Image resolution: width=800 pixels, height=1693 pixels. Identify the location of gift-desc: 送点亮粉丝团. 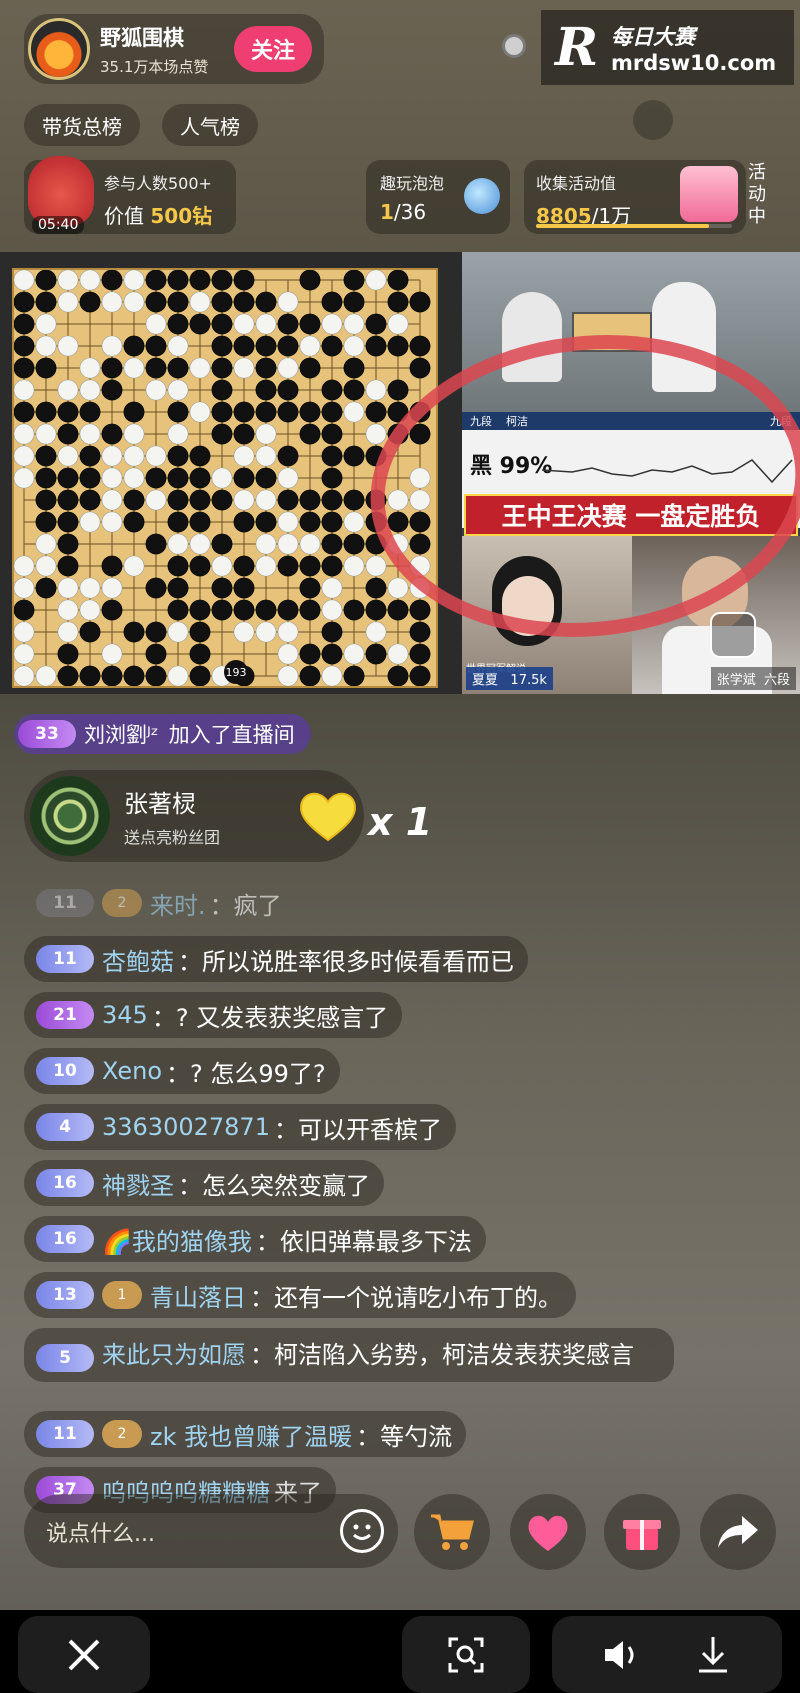
(172, 837).